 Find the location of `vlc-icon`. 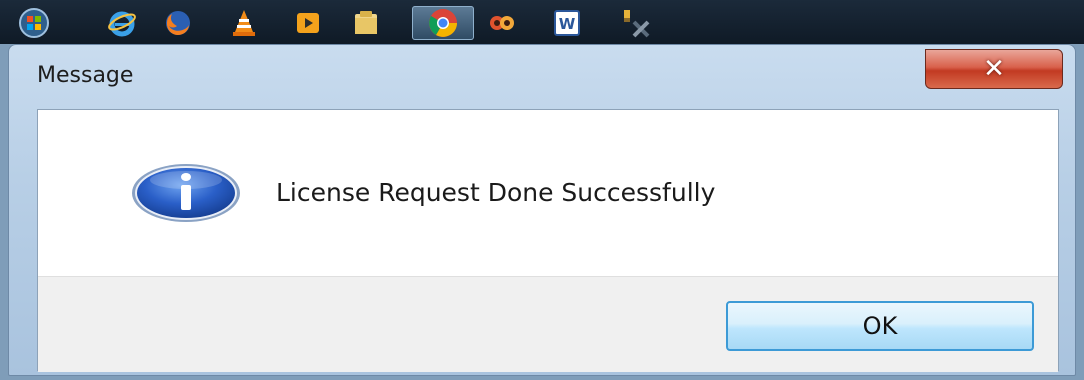

vlc-icon is located at coordinates (244, 23).